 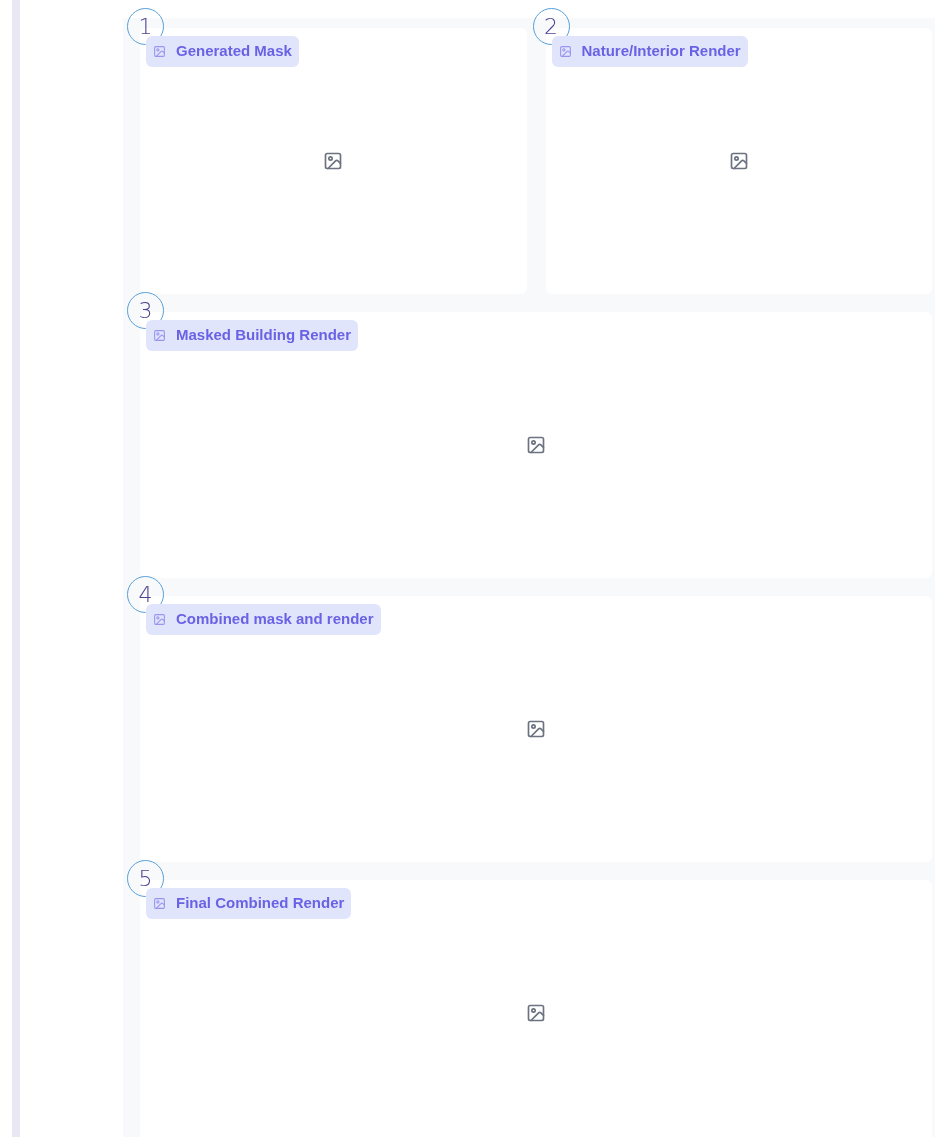 I want to click on panel-title-text: Generated Mask, so click(x=234, y=51).